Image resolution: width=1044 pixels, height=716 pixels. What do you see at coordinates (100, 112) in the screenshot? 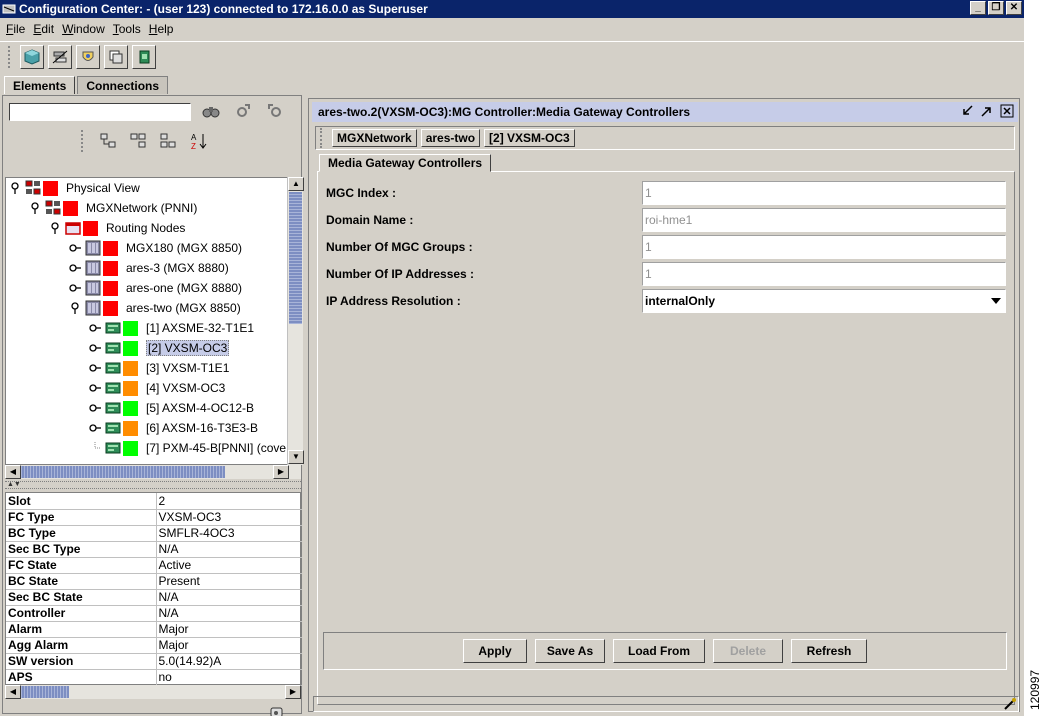
I see `search-input` at bounding box center [100, 112].